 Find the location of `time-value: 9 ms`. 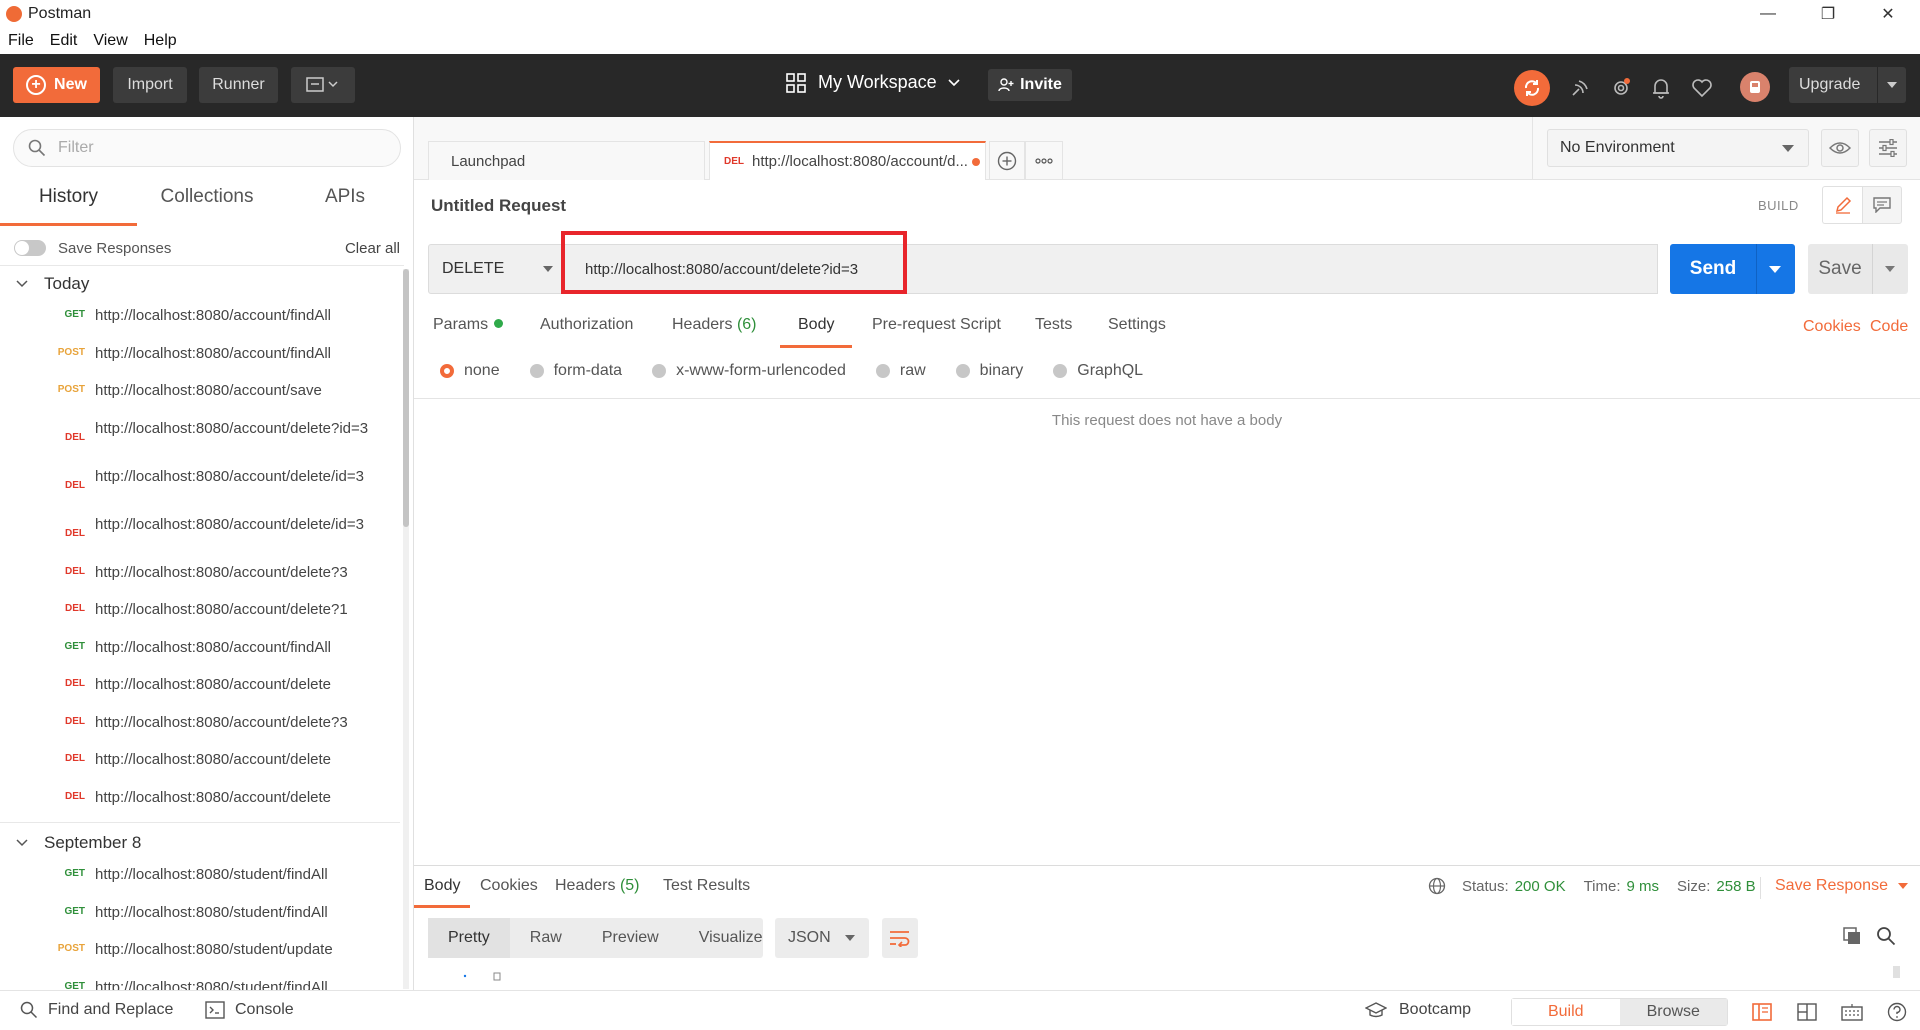

time-value: 9 ms is located at coordinates (1643, 886).